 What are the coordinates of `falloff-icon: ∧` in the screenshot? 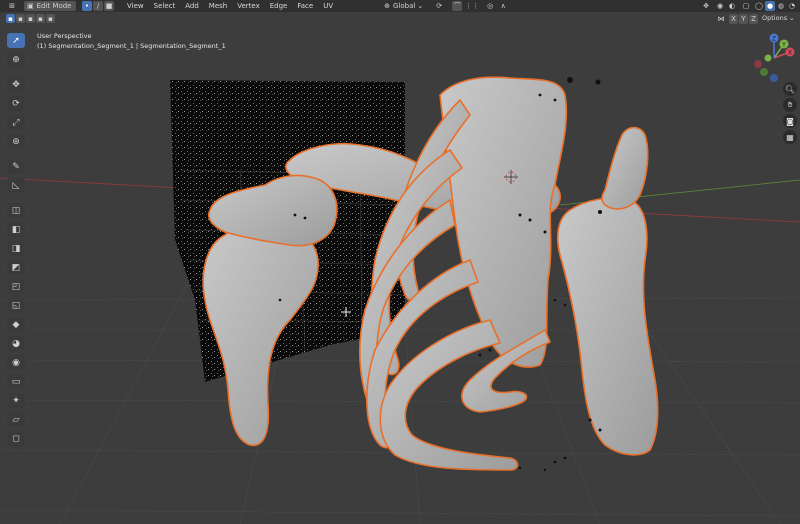 It's located at (503, 6).